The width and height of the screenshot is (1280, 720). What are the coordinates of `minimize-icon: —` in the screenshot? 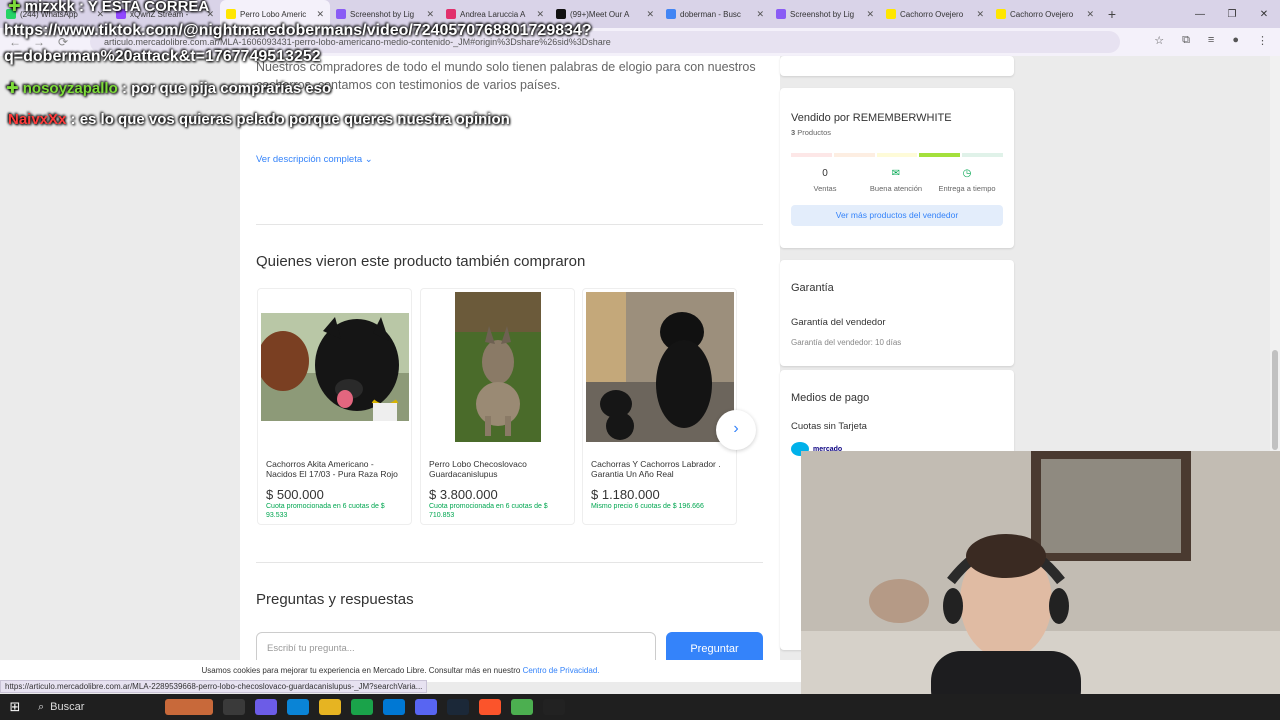 It's located at (1200, 14).